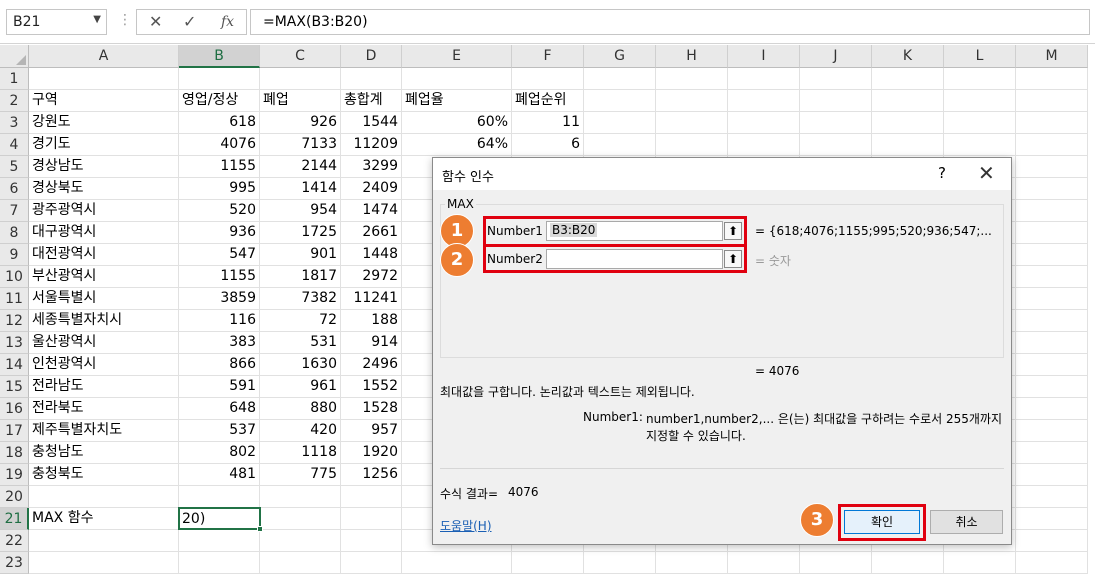  I want to click on cell-m22, so click(1052, 541).